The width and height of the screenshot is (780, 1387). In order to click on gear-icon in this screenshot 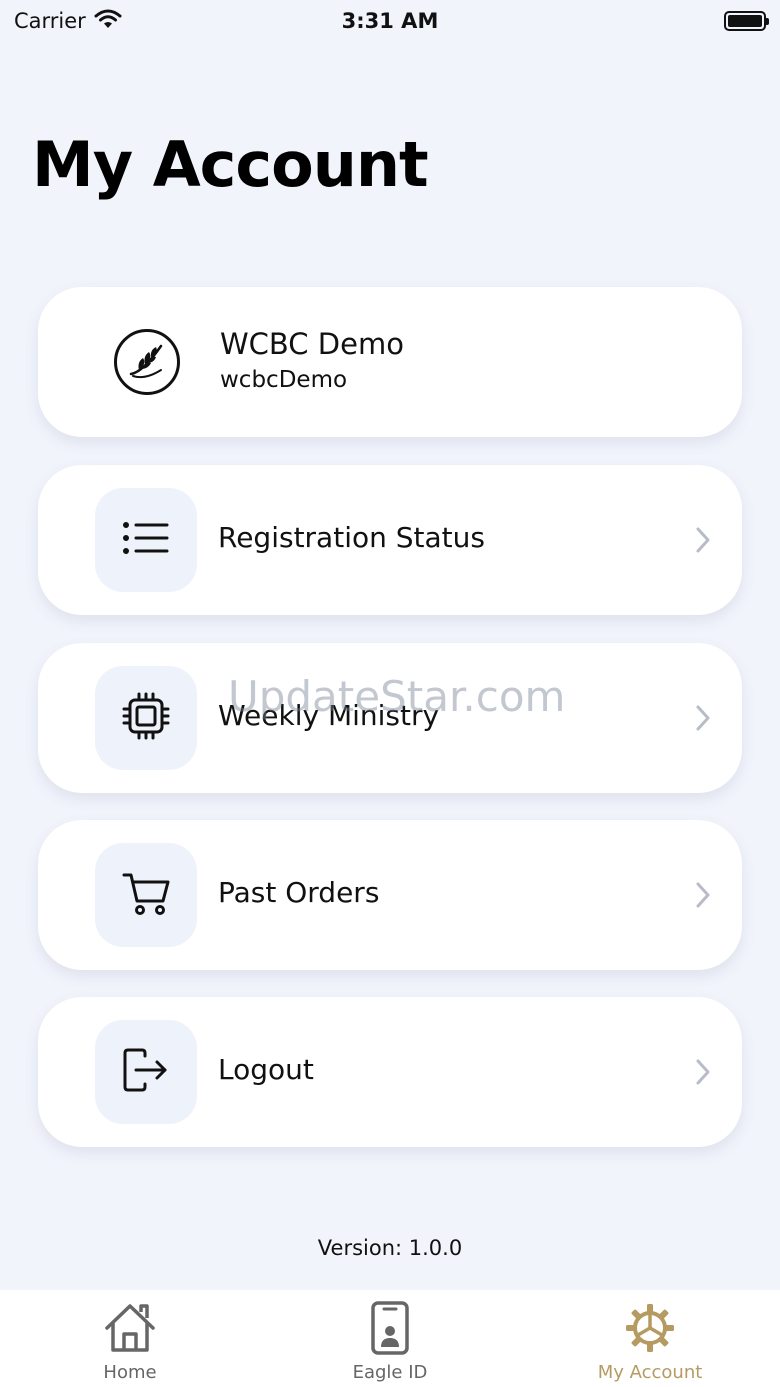, I will do `click(650, 1328)`.